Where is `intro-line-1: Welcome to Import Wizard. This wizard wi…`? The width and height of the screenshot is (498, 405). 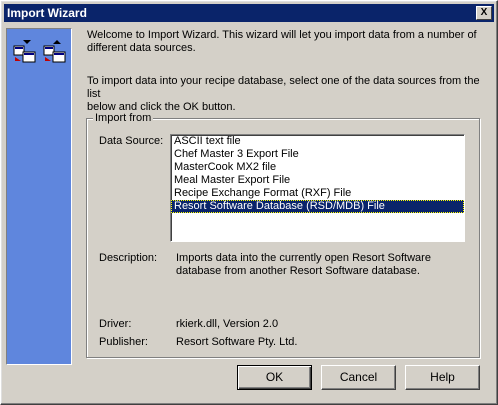 intro-line-1: Welcome to Import Wizard. This wizard wi… is located at coordinates (282, 35).